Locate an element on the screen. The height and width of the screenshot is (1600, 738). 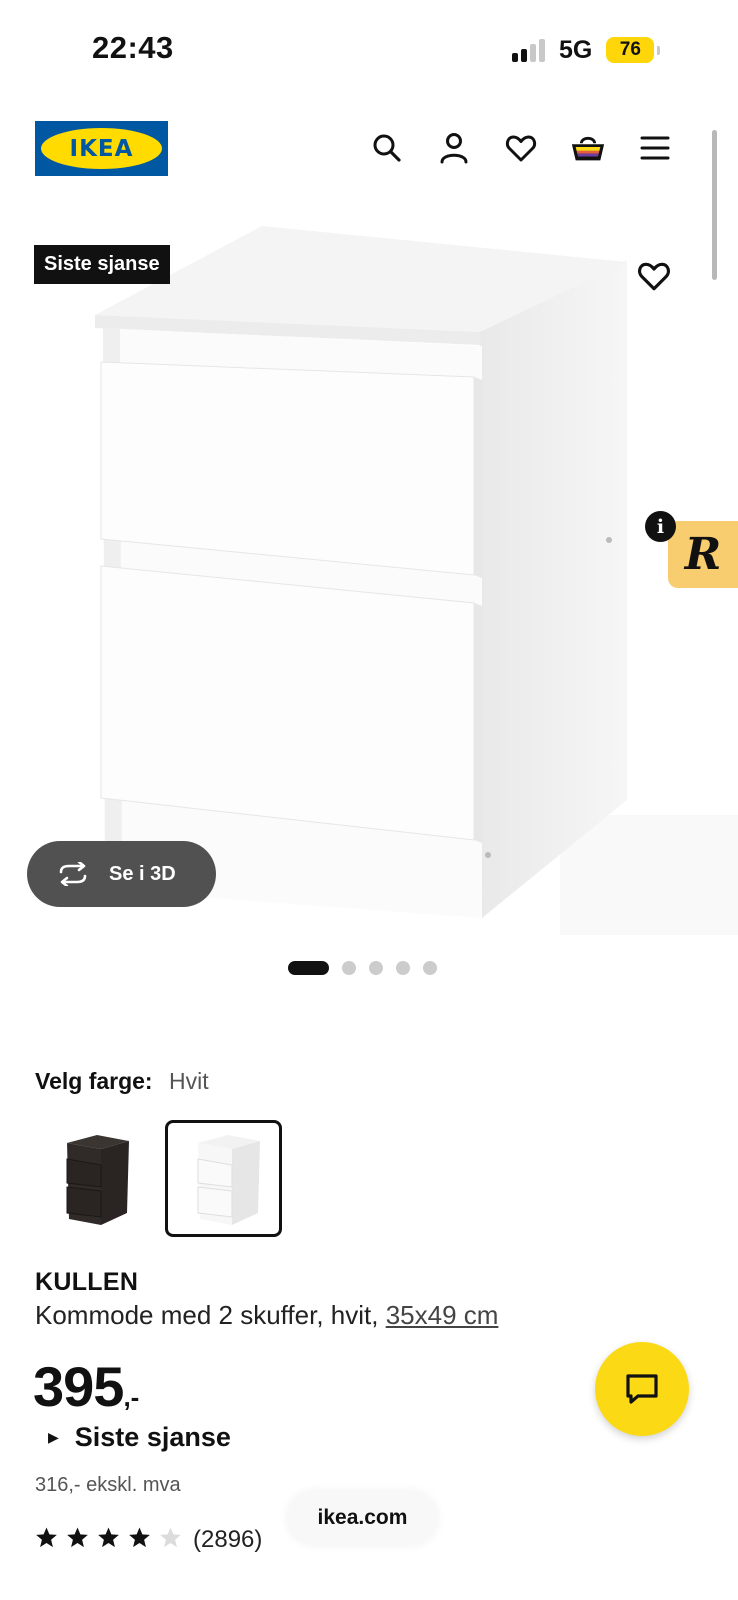
battery-icon: 76 is located at coordinates (633, 50).